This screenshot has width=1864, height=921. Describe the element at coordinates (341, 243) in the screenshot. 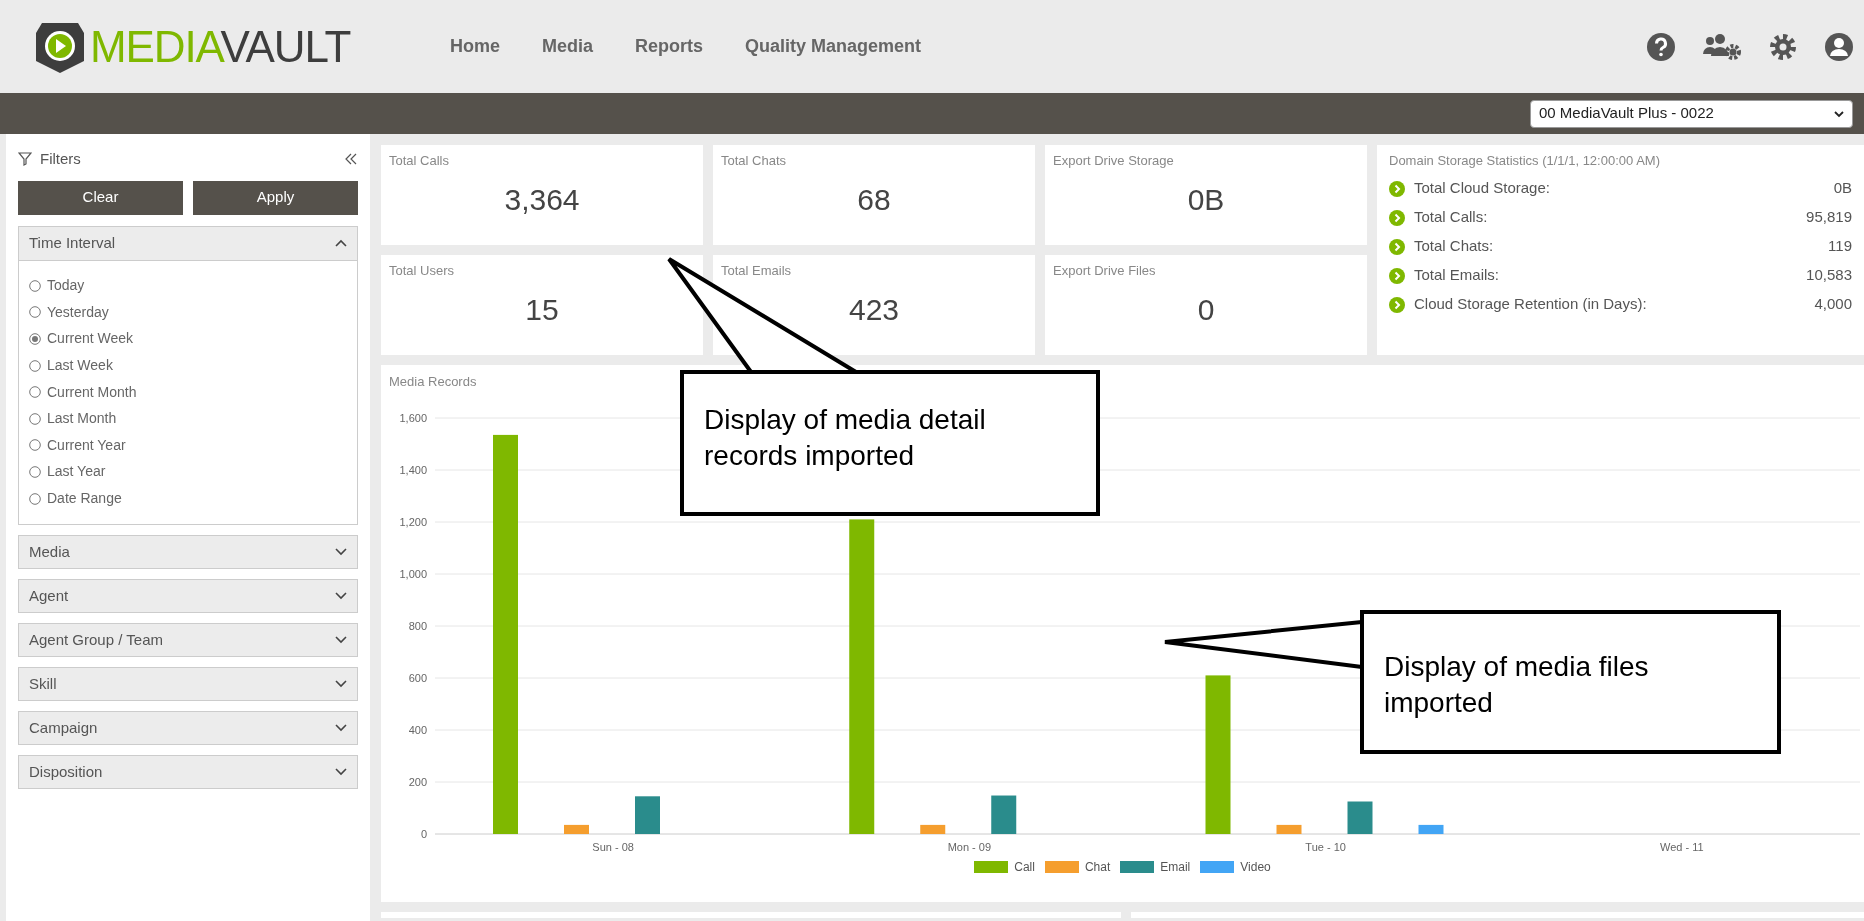

I see `chevron-up-icon` at that location.